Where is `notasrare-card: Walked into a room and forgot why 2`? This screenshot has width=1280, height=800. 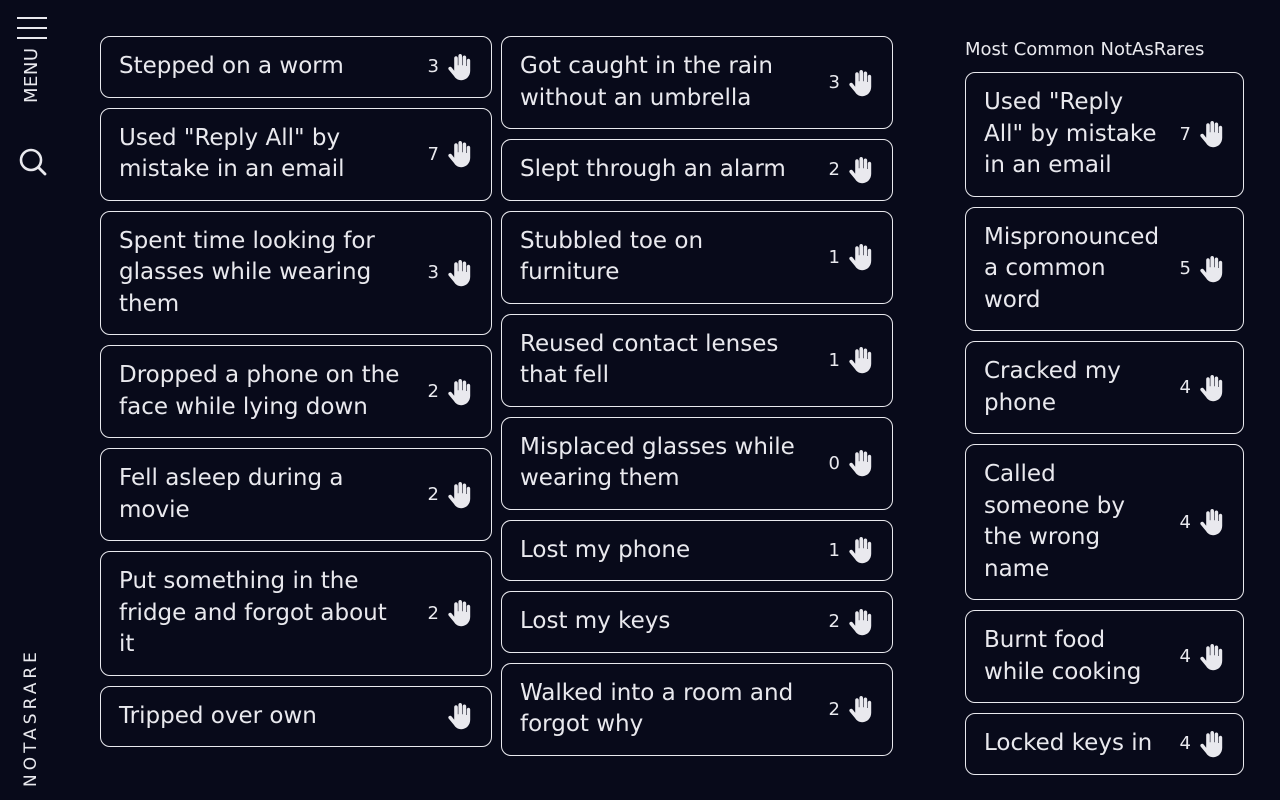
notasrare-card: Walked into a room and forgot why 2 is located at coordinates (697, 709).